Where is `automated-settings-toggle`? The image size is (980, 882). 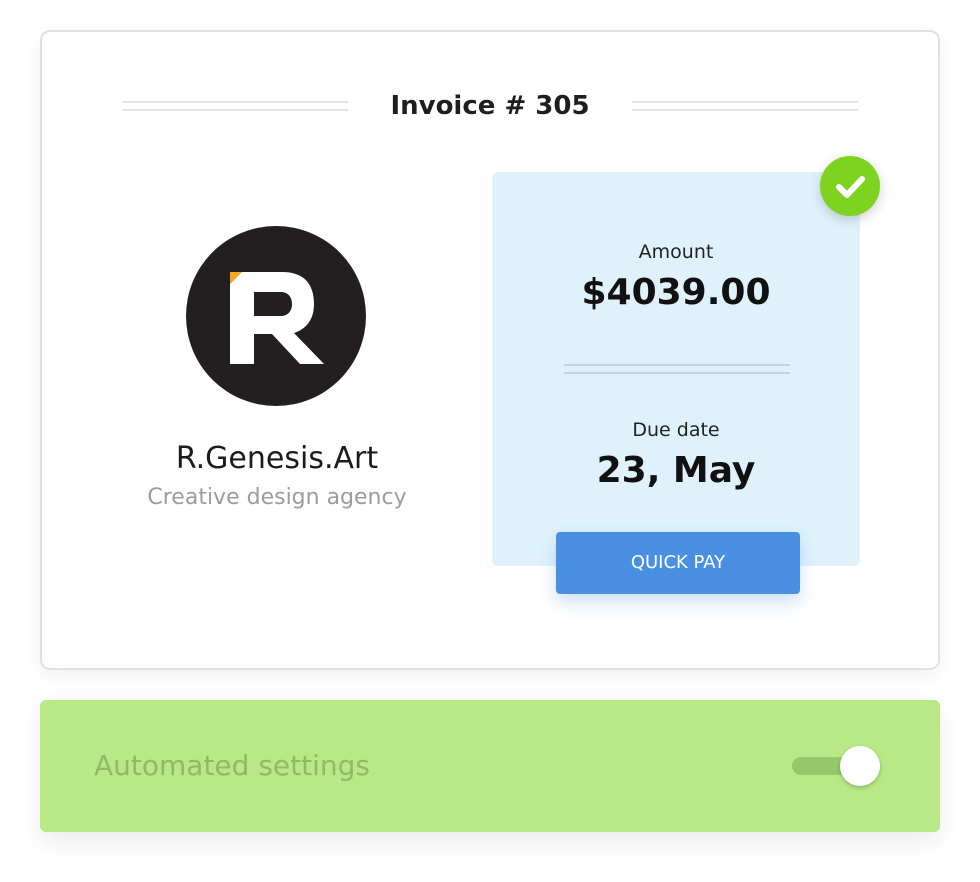
automated-settings-toggle is located at coordinates (837, 766).